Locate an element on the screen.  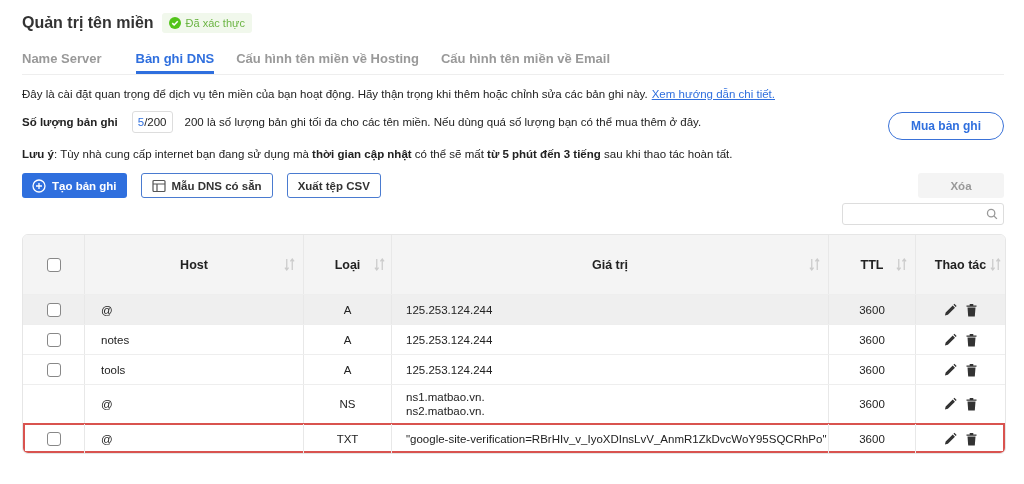
badge-label: Đã xác thực is located at coordinates (215, 23).